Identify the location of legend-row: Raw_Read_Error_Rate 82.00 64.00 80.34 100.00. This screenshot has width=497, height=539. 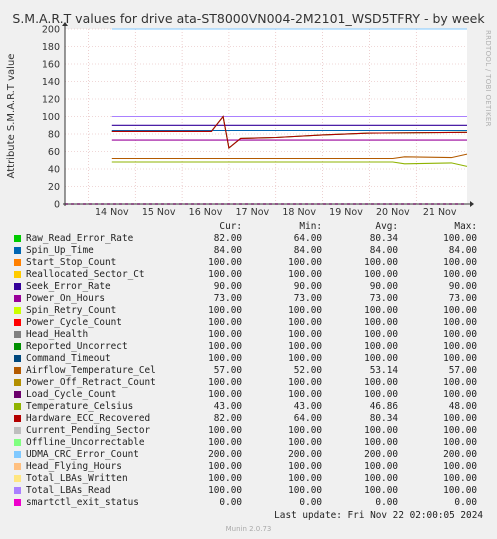
(245, 239).